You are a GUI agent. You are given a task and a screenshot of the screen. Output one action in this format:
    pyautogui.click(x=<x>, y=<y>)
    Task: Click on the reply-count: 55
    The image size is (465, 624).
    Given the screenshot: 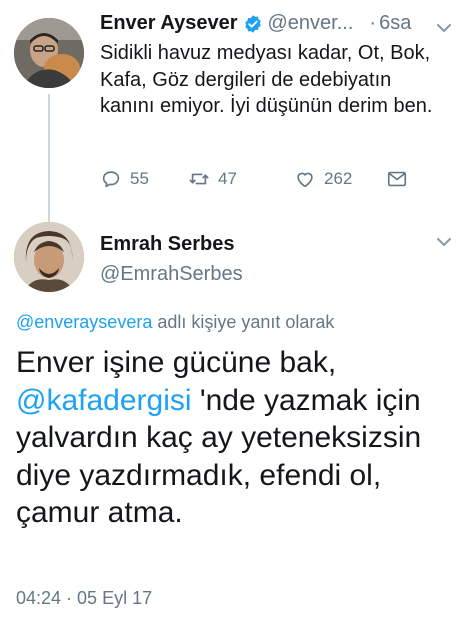 What is the action you would take?
    pyautogui.click(x=139, y=178)
    